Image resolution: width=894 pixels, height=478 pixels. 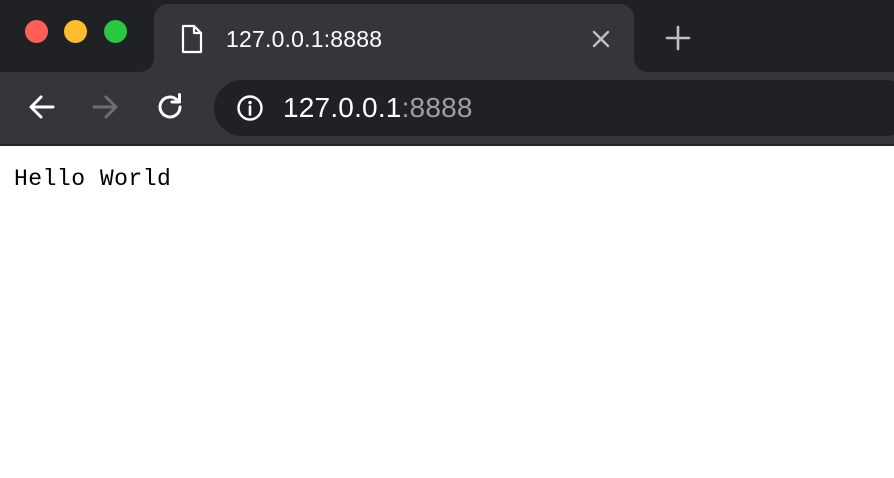 What do you see at coordinates (554, 108) in the screenshot?
I see `address-bar: 127.0.0.1:8888` at bounding box center [554, 108].